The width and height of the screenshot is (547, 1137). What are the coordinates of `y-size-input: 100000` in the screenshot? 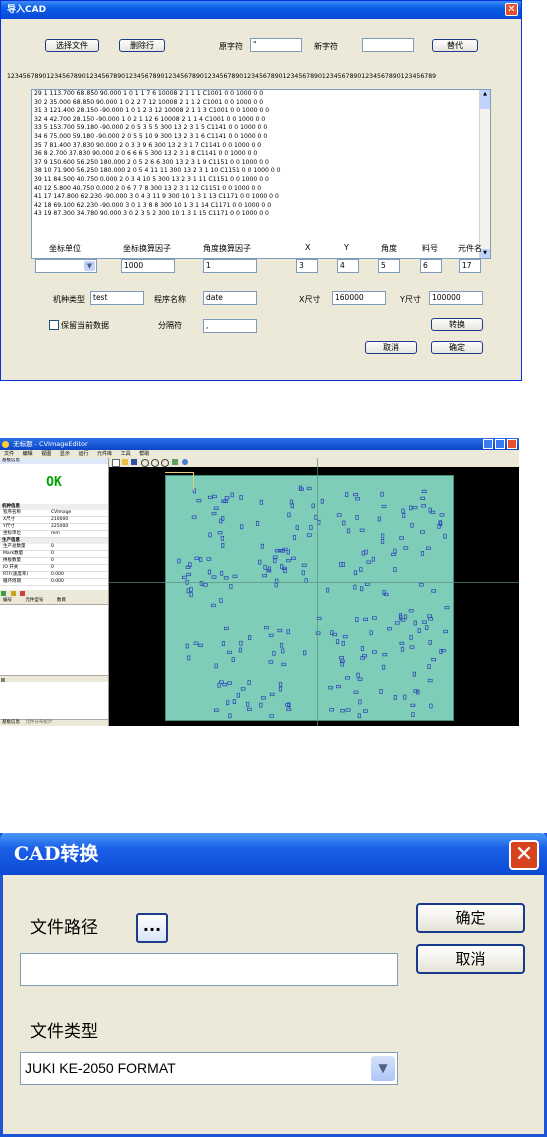 It's located at (456, 298).